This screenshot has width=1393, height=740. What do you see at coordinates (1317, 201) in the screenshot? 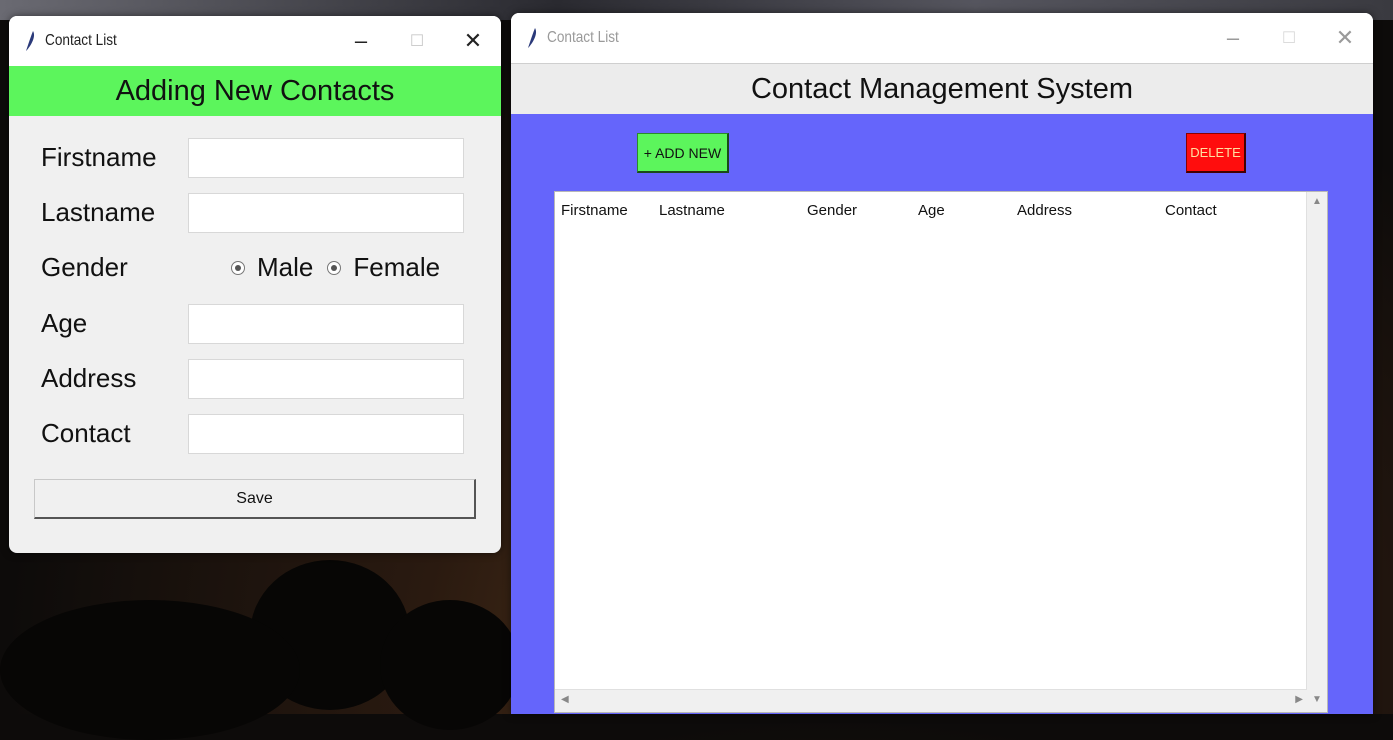
I see `scroll-up-icon: ▲` at bounding box center [1317, 201].